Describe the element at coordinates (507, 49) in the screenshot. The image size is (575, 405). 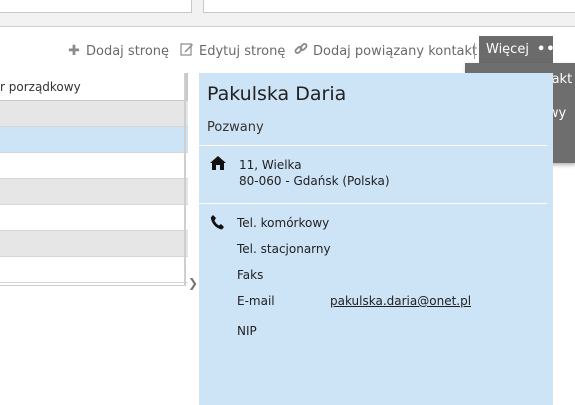
I see `more-label: Więcej` at that location.